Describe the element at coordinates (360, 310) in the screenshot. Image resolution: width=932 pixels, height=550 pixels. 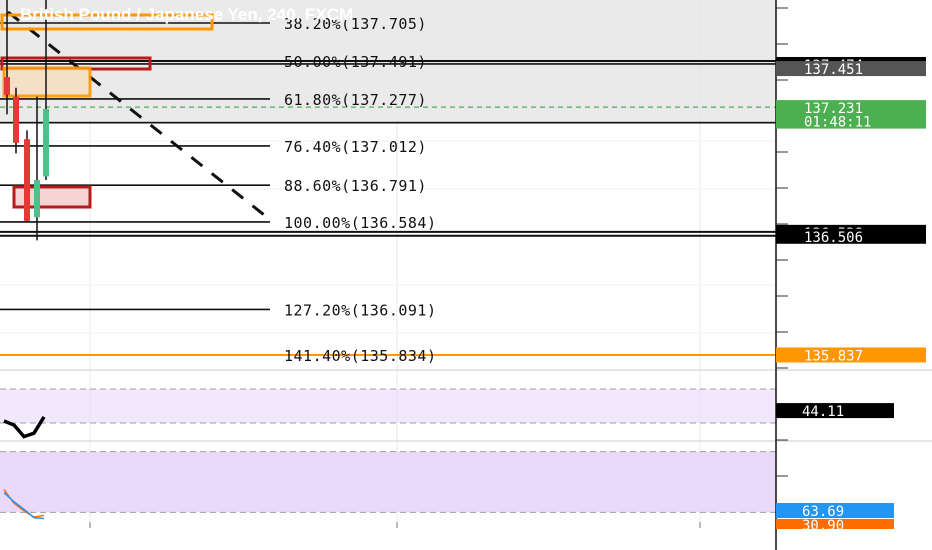
I see `fib-label-6: 127.20%(136.091)` at that location.